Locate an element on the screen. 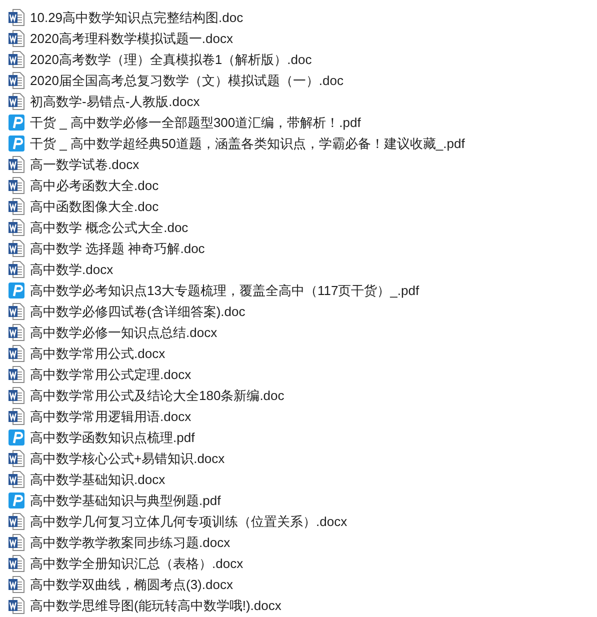 The width and height of the screenshot is (597, 617). file-name: 高中数学 选择题 神奇巧解.doc is located at coordinates (117, 248).